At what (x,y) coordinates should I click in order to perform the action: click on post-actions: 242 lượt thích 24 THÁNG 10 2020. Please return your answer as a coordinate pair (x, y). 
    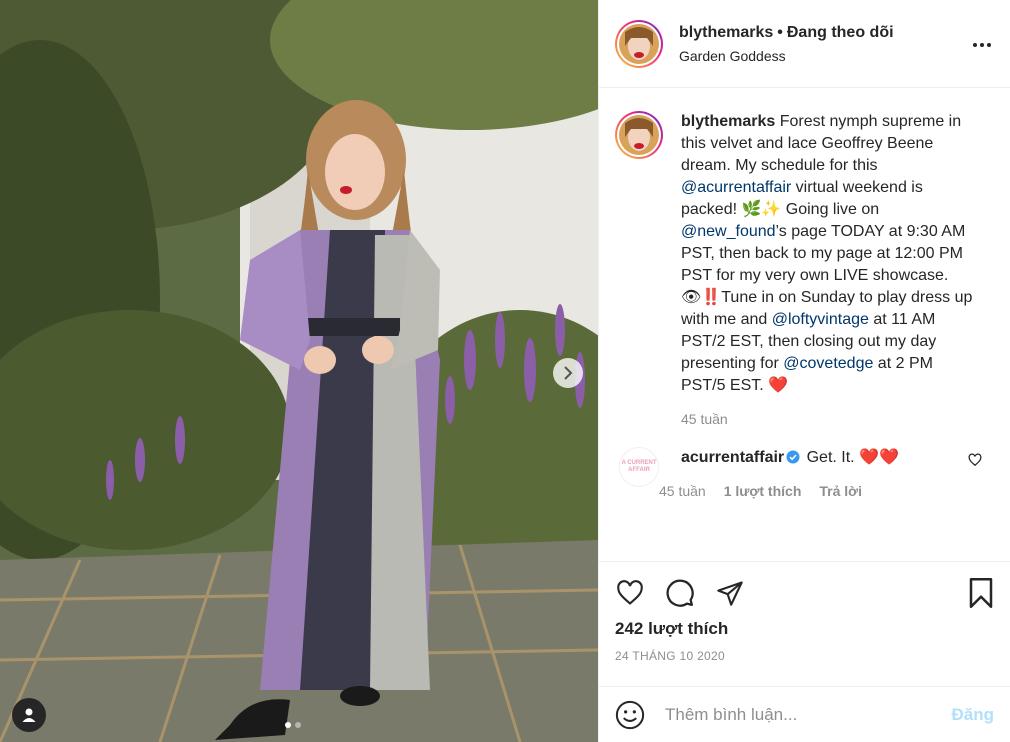
    Looking at the image, I should click on (804, 612).